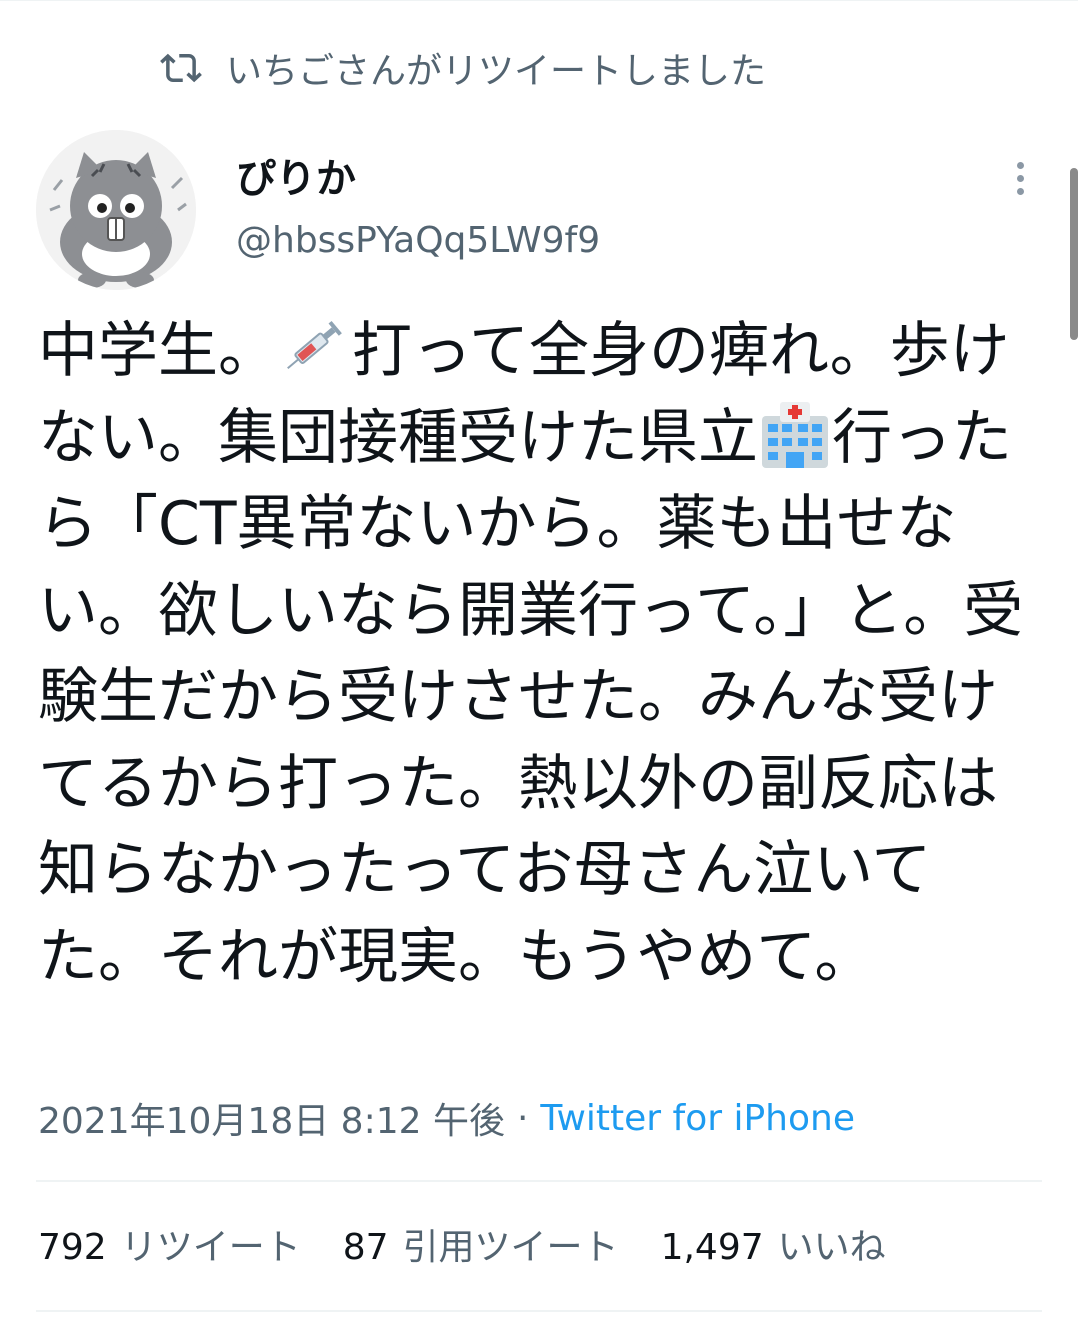 The width and height of the screenshot is (1078, 1327). What do you see at coordinates (1074, 254) in the screenshot?
I see `scrollbar` at bounding box center [1074, 254].